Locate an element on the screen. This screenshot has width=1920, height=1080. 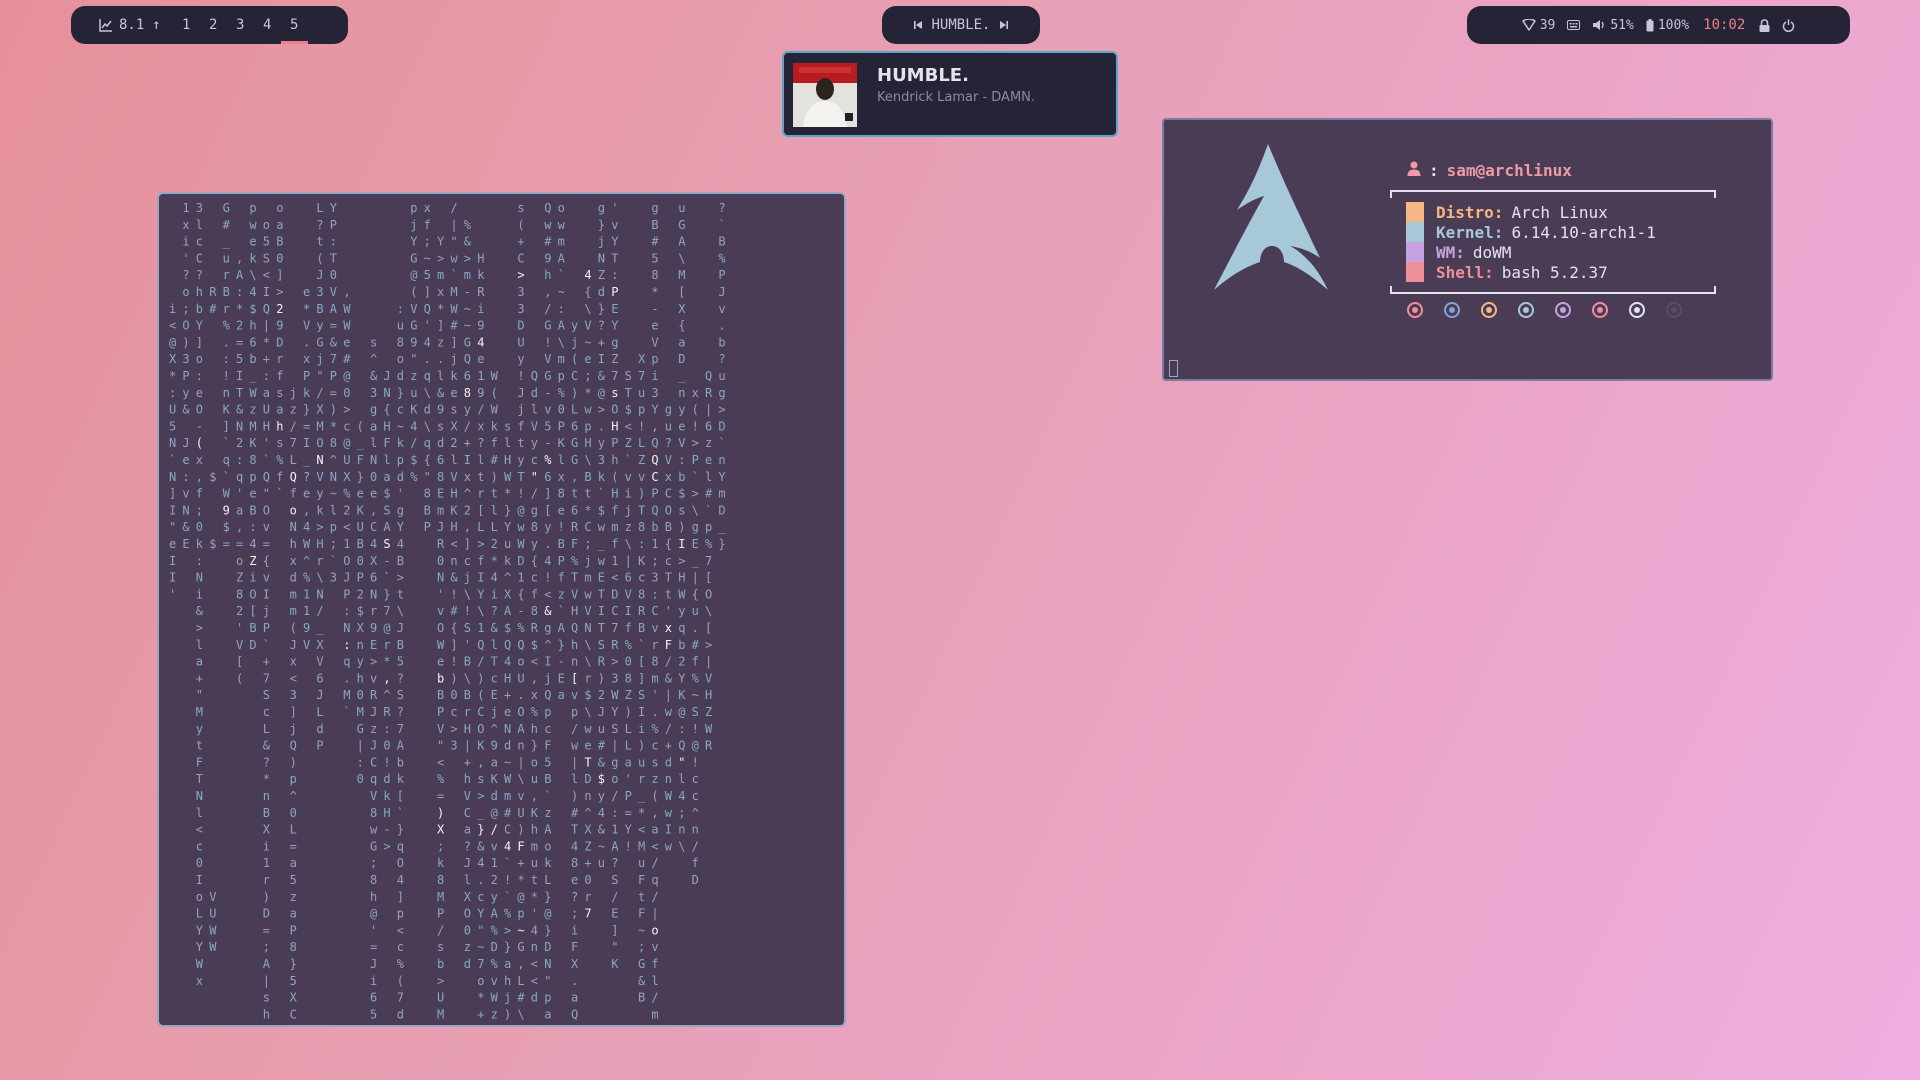
matrix-char: = is located at coordinates (373, 947).